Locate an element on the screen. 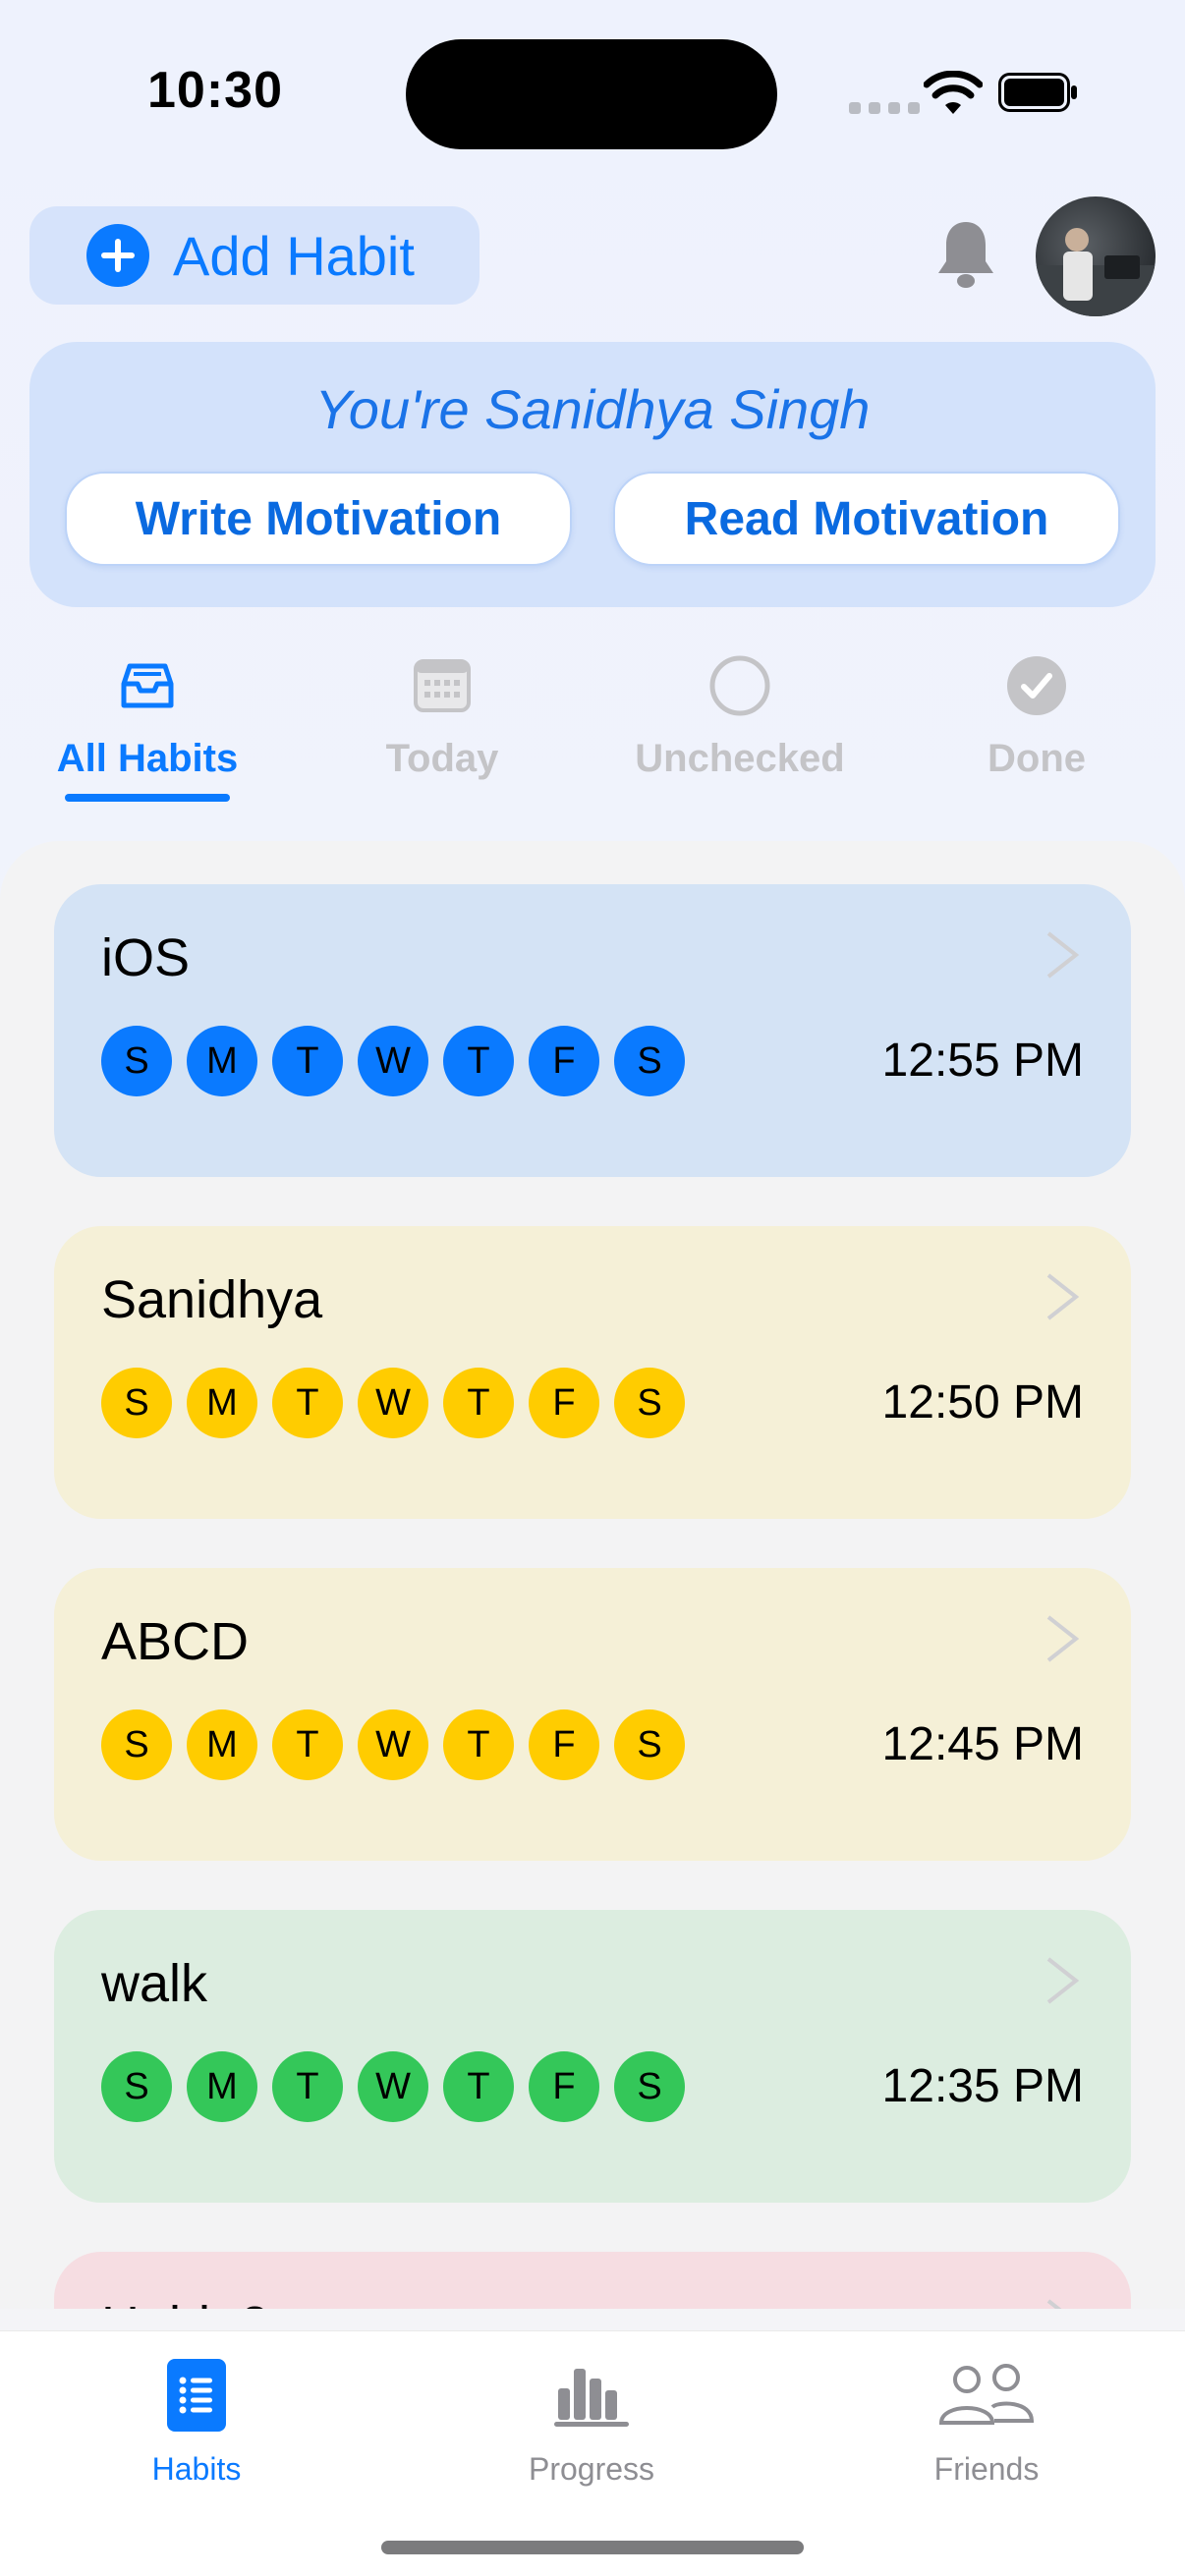 The image size is (1185, 2576). tabbar-label: Habits is located at coordinates (197, 2469).